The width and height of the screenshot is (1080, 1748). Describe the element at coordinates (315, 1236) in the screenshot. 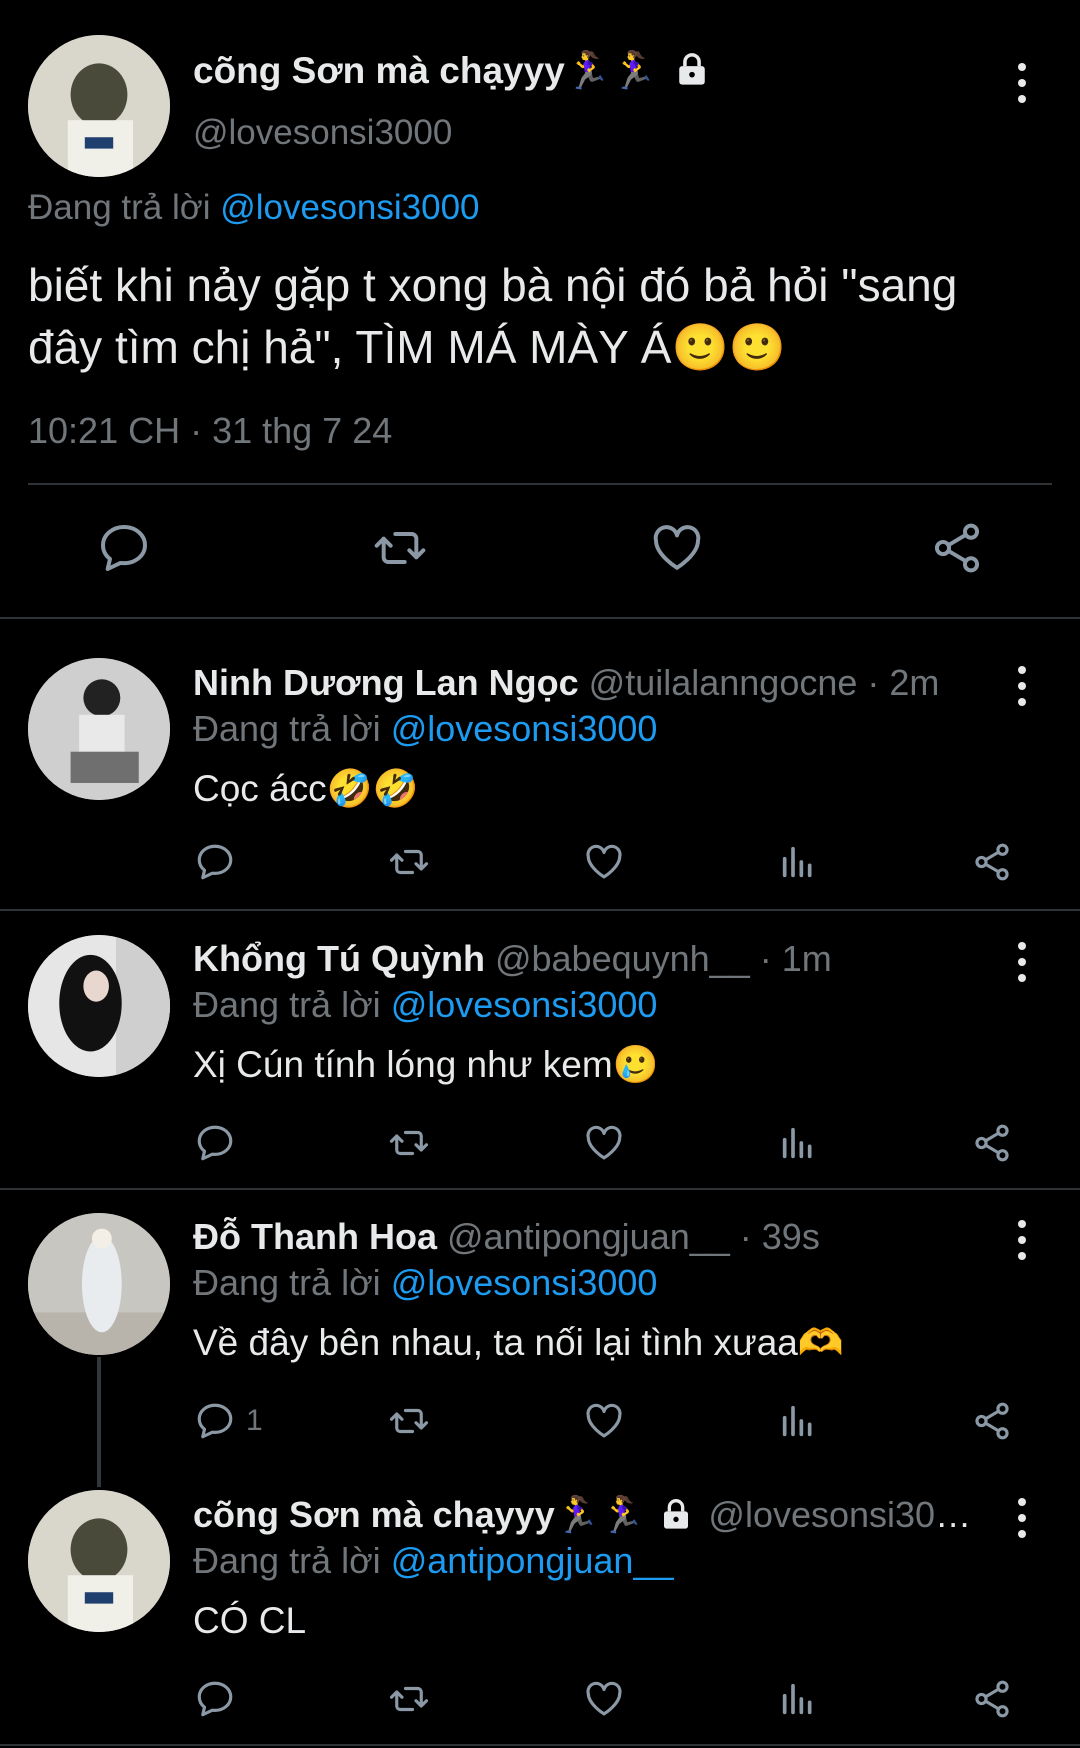

I see `reply-display-name: Đỗ Thanh Hoa` at that location.